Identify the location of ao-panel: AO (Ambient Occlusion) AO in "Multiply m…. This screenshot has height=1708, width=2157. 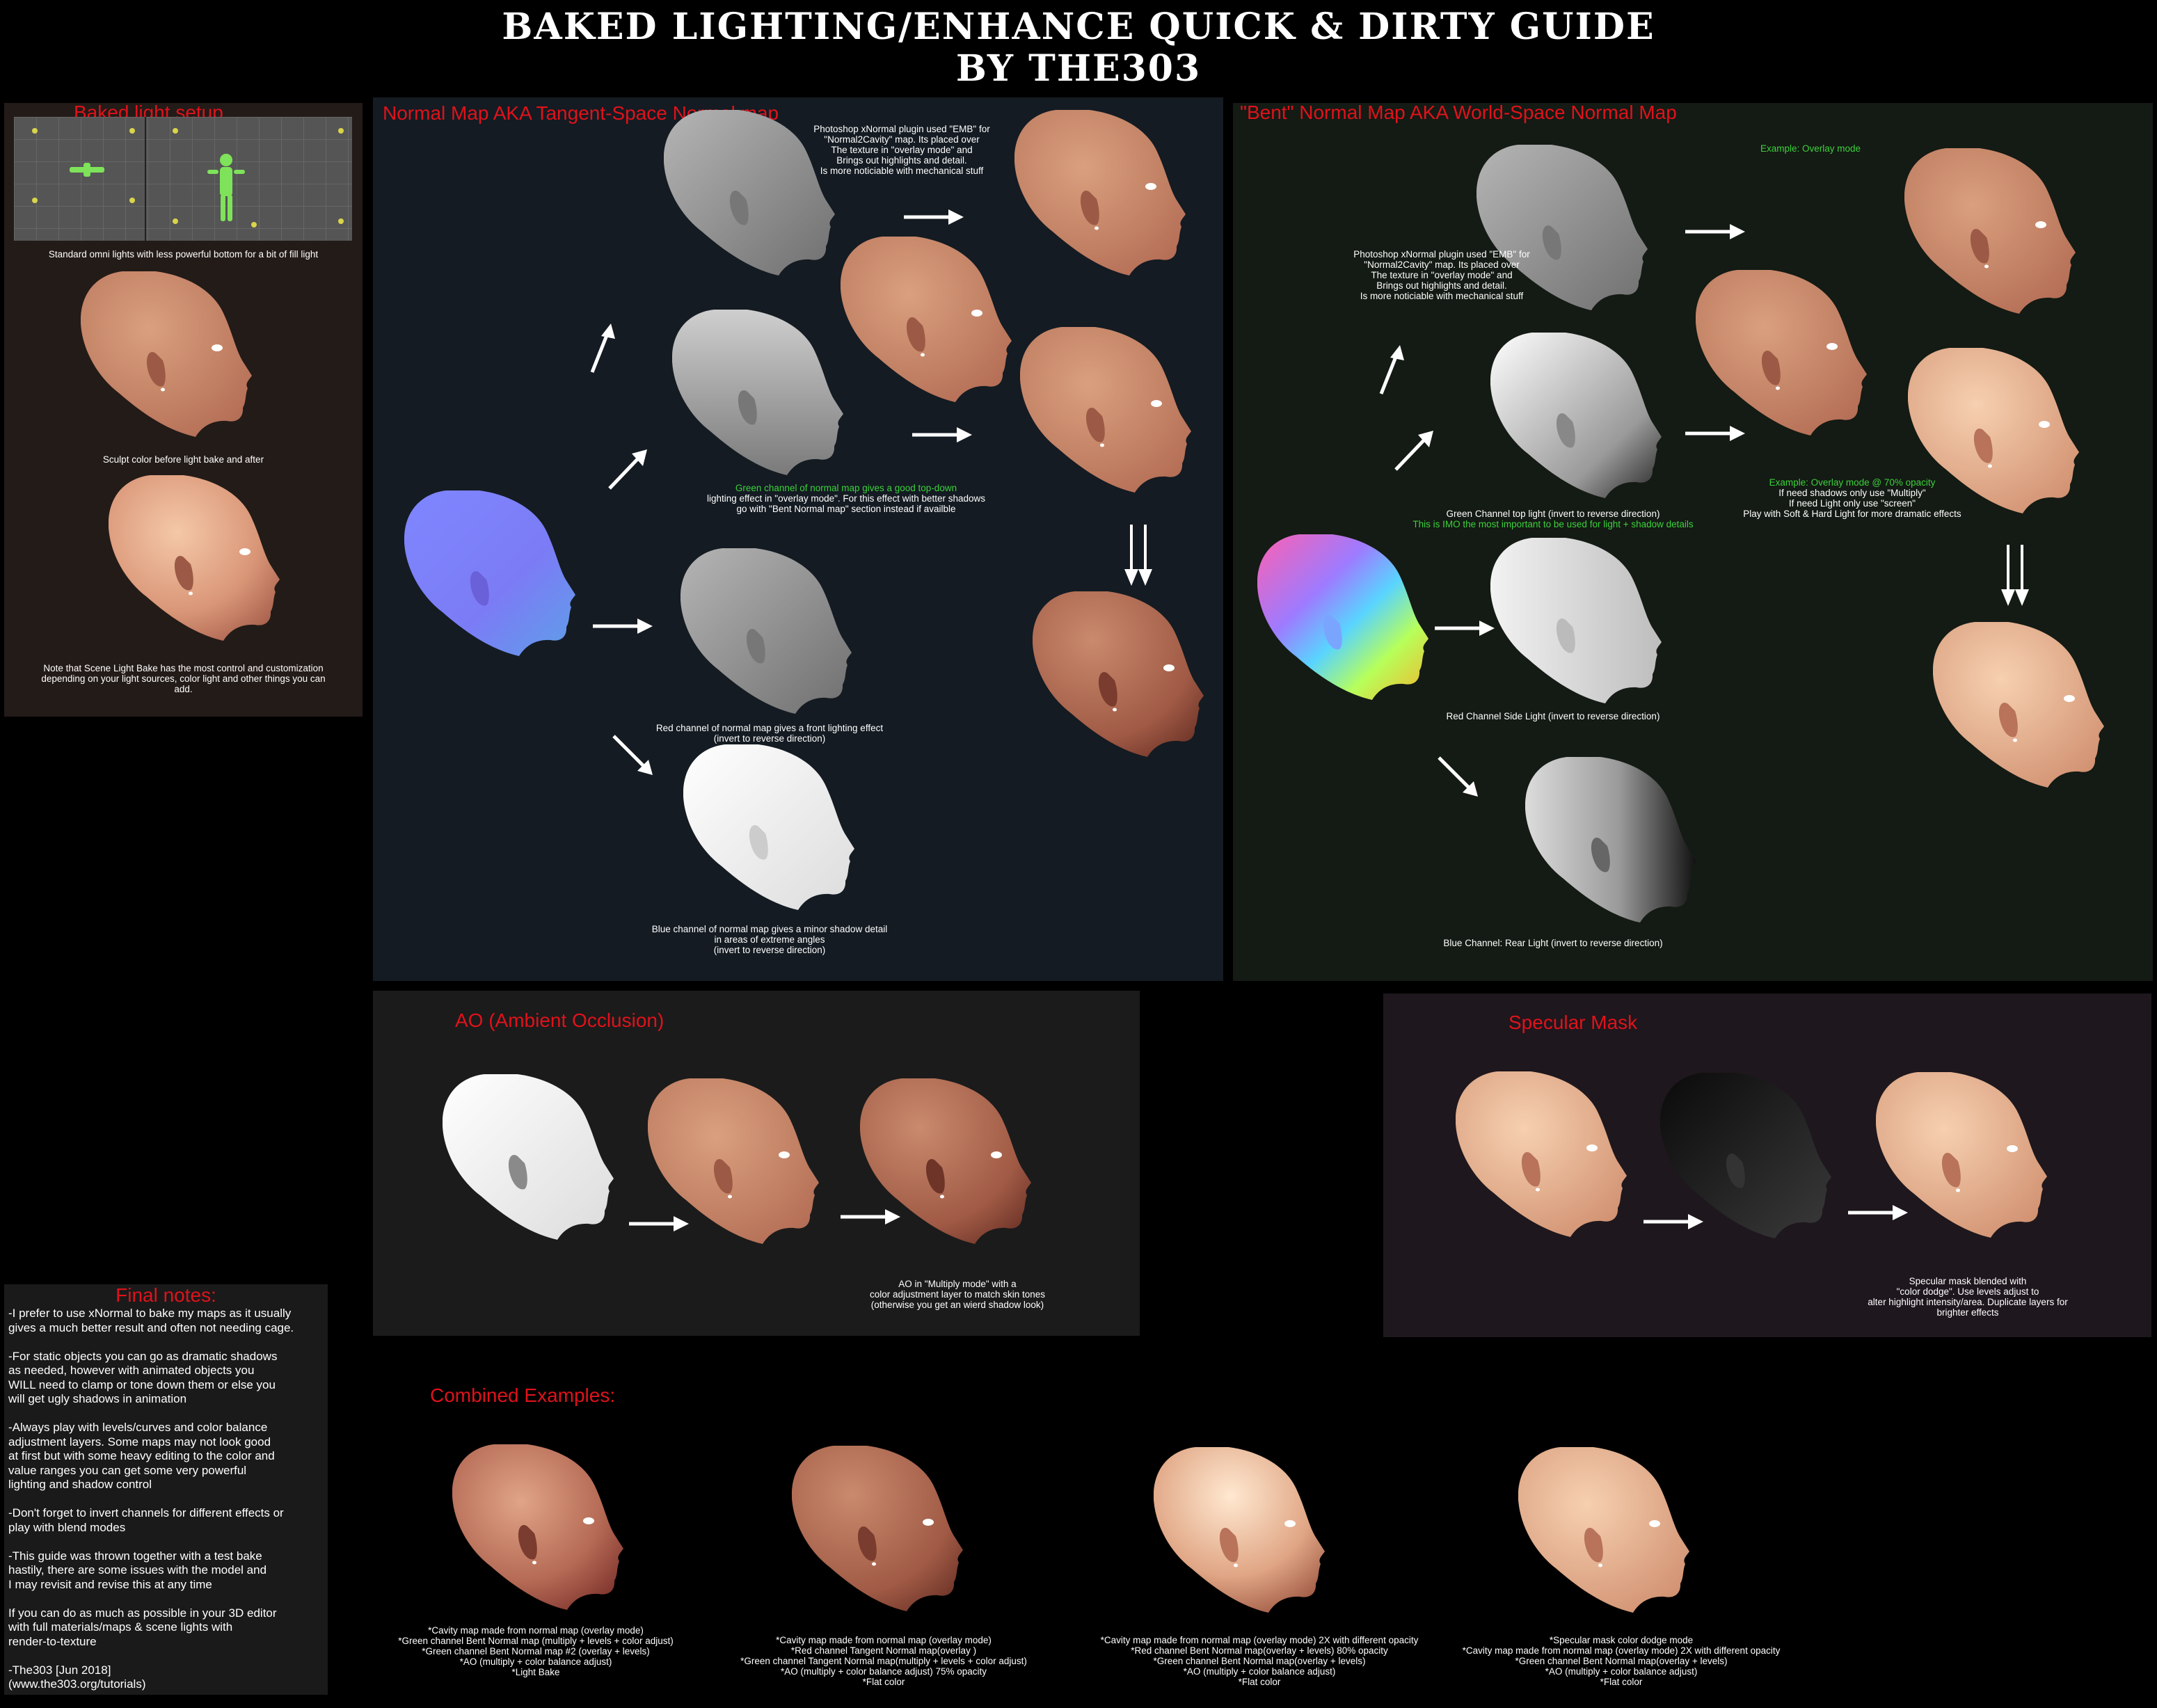
(756, 1163).